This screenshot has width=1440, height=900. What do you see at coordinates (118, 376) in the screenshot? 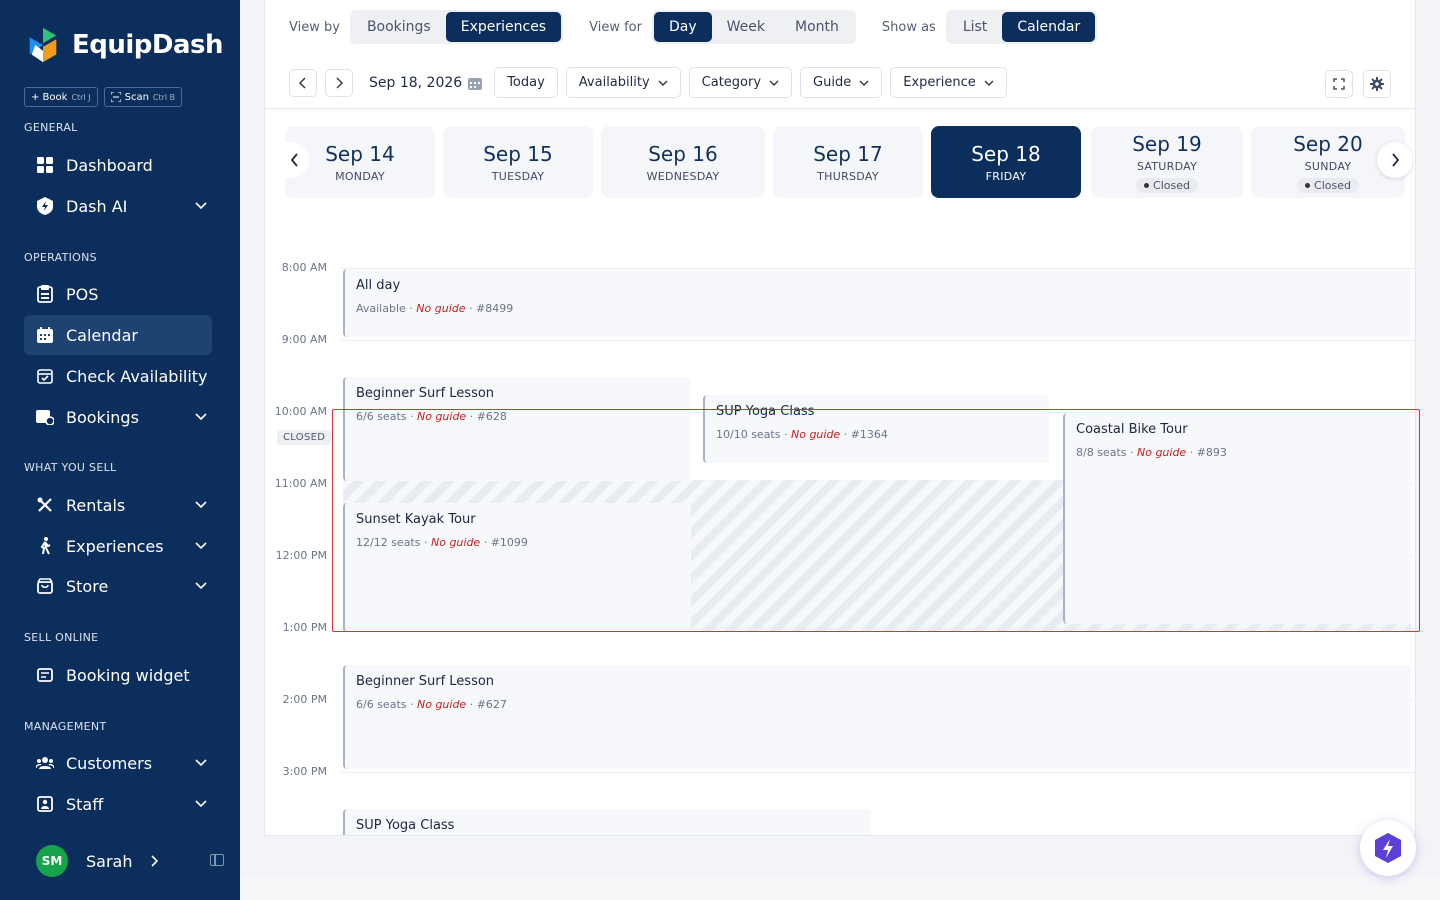
I see `sidebar-item-check-availability: Check Availability` at bounding box center [118, 376].